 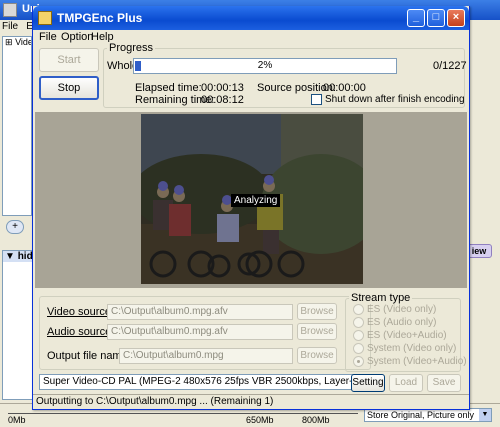 I want to click on add-icon: +, so click(x=15, y=227).